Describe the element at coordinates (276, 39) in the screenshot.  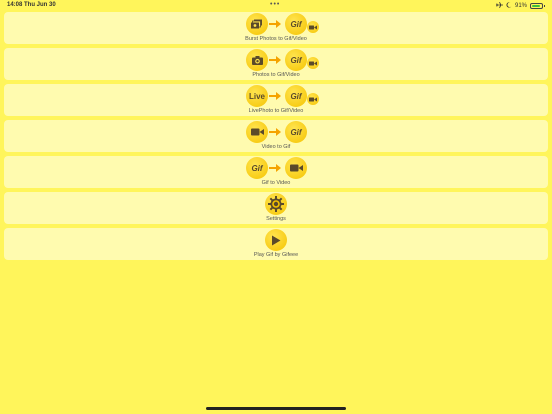
I see `menu-item-label: Burst Photos to Gif/Video` at that location.